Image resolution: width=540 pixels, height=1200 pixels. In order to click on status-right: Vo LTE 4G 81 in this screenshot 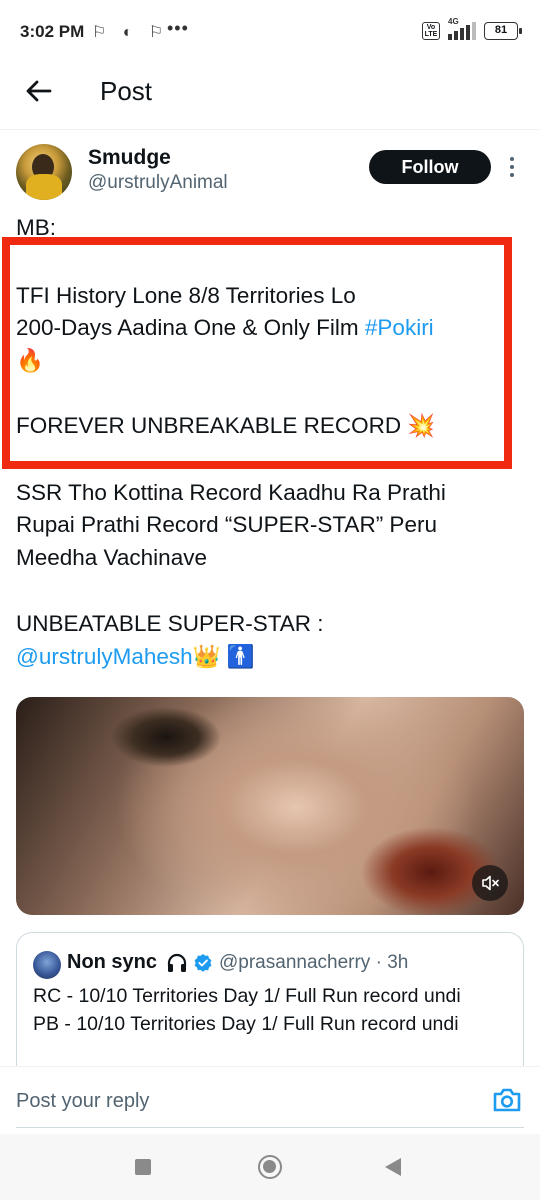, I will do `click(472, 28)`.